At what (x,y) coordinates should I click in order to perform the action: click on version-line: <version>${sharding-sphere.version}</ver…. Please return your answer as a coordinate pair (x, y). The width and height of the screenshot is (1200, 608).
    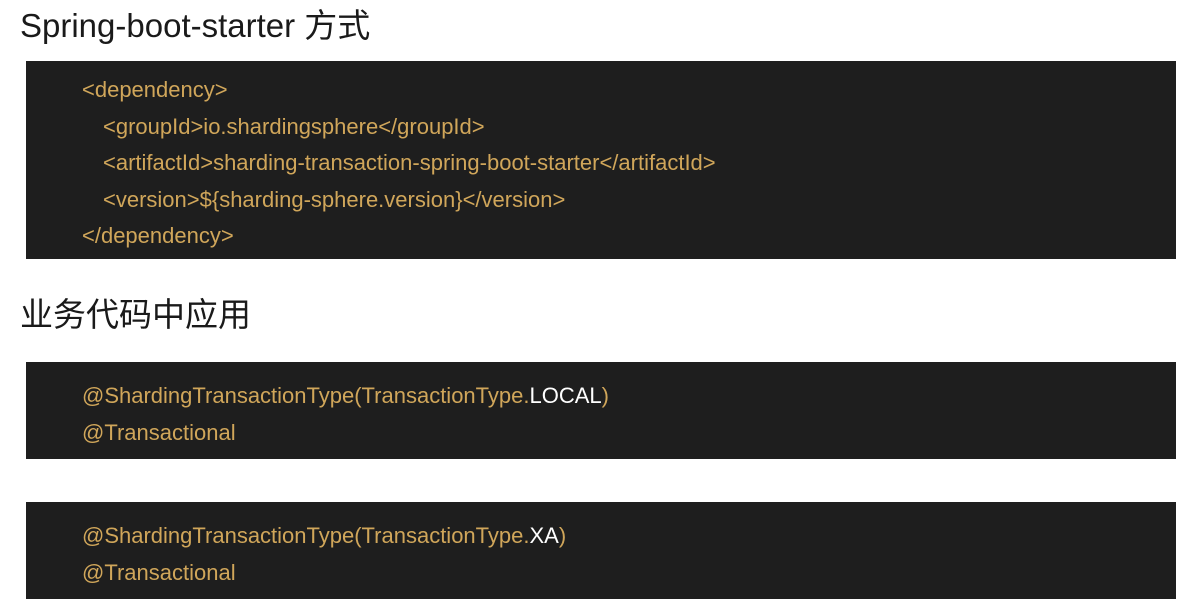
    Looking at the image, I should click on (334, 199).